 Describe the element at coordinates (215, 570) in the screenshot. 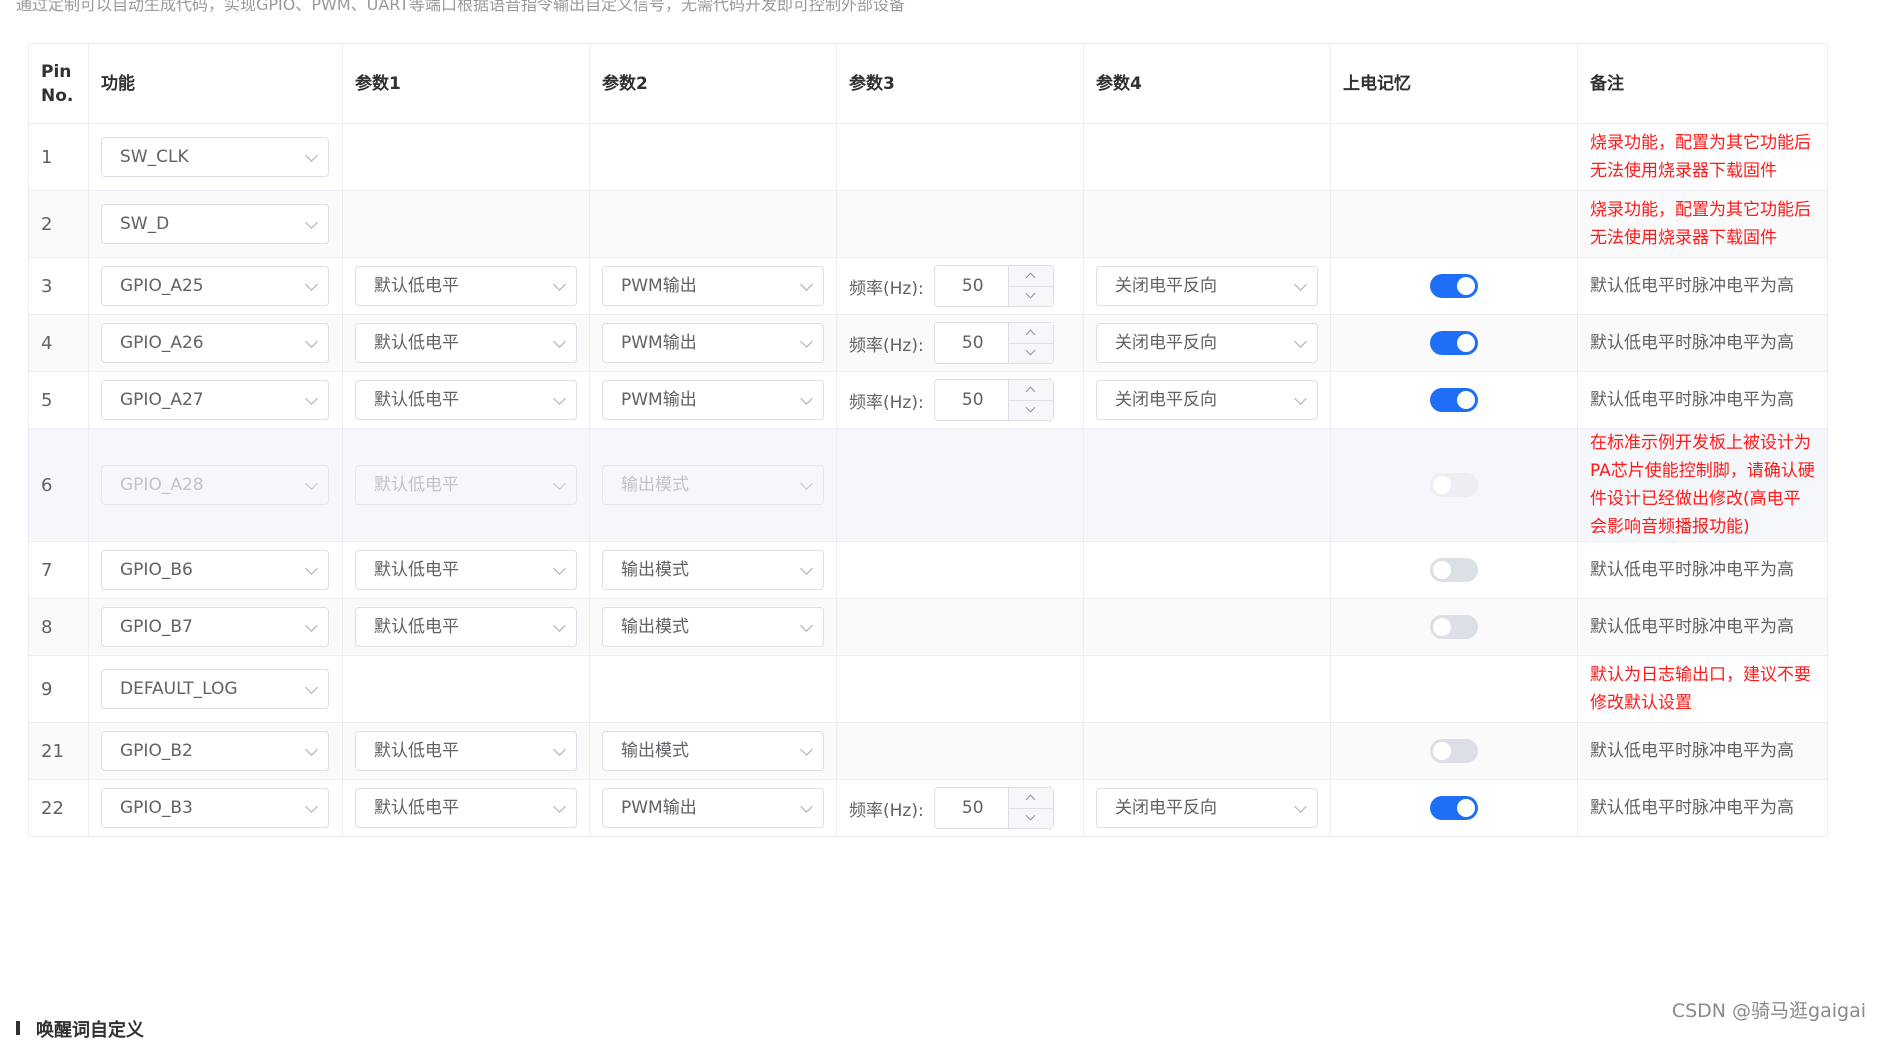

I see `function-select: GPIO_B6` at that location.